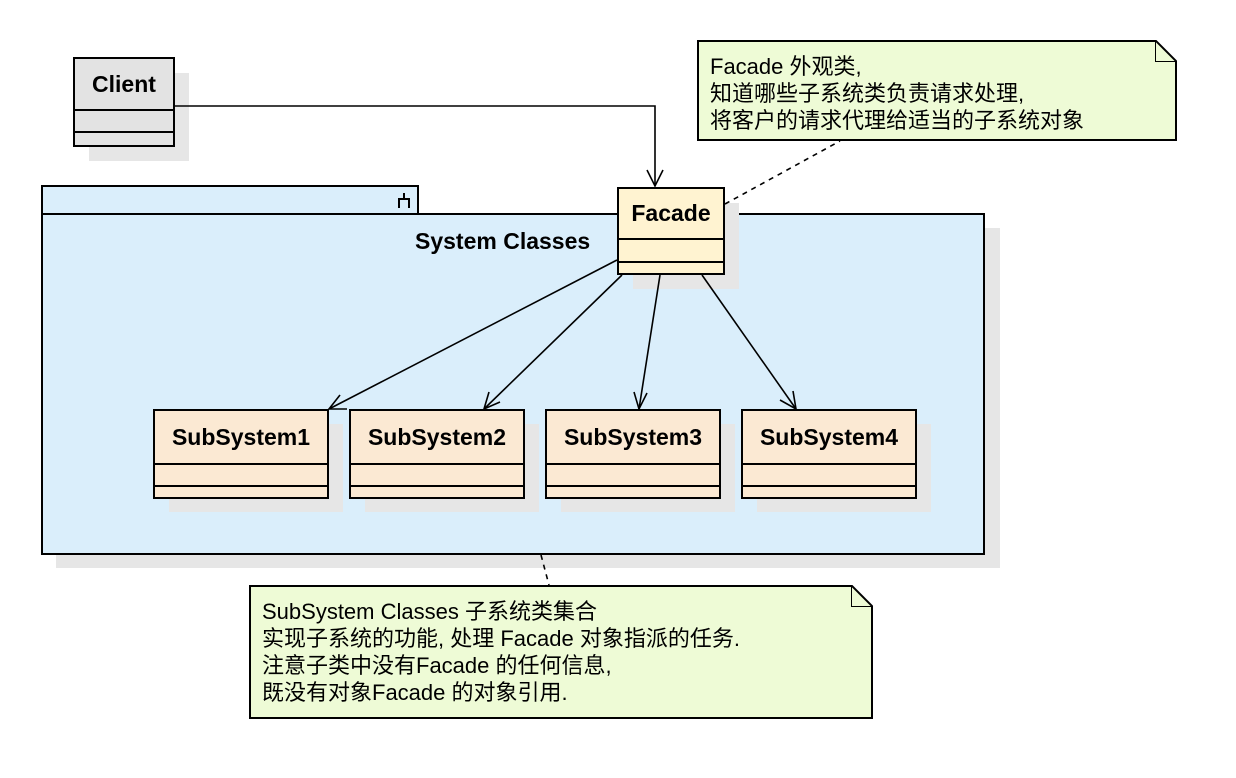  I want to click on facade-note-anchor, so click(782, 172).